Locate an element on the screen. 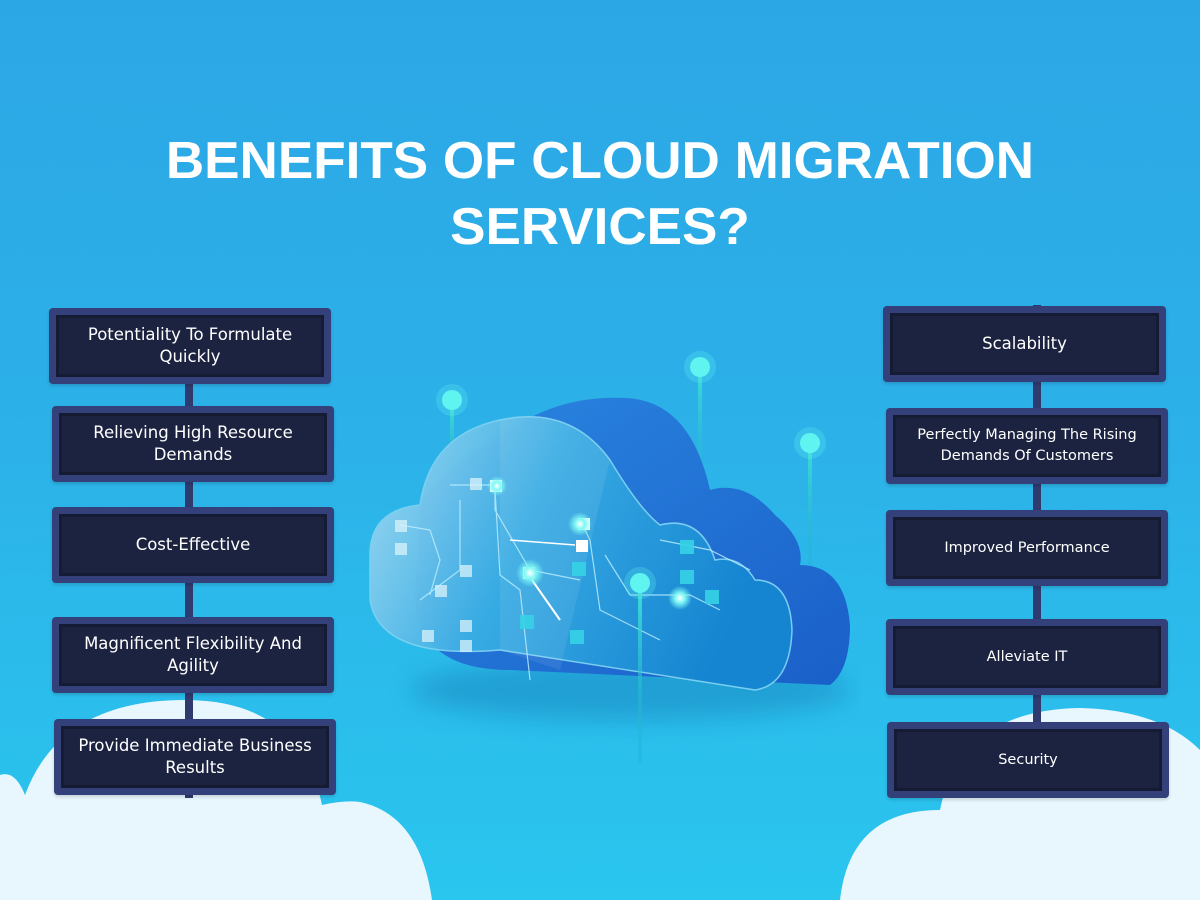 This screenshot has height=900, width=1200. benefit-card-right-3: Improved Performance is located at coordinates (1027, 548).